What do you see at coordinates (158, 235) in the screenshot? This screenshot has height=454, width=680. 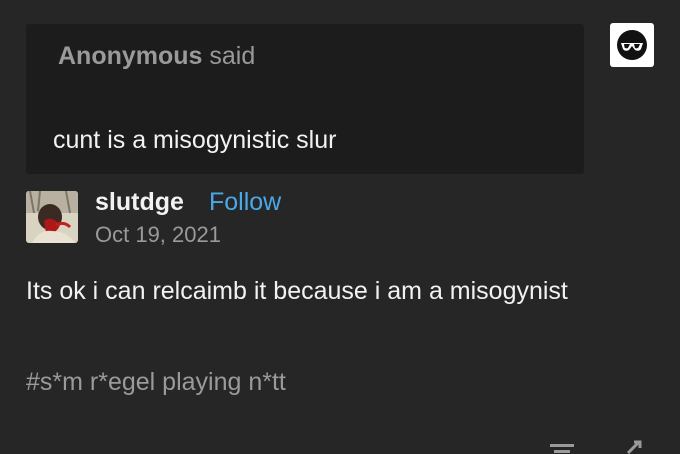 I see `post-date: Oct 19, 2021` at bounding box center [158, 235].